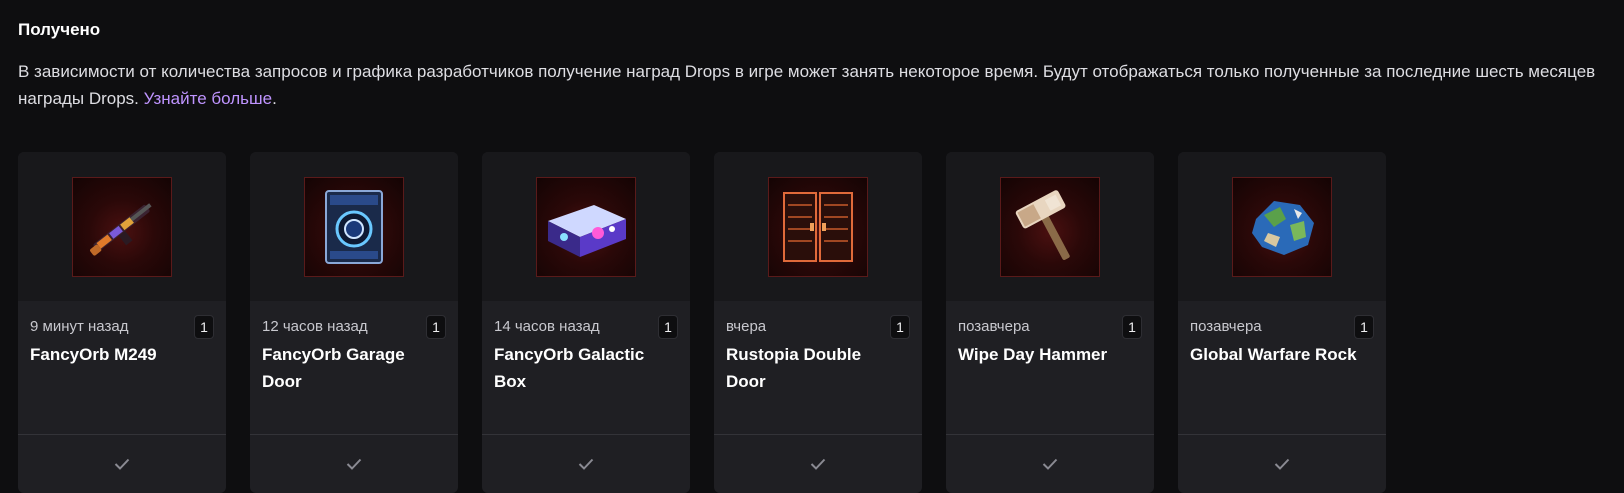 The height and width of the screenshot is (493, 1624). Describe the element at coordinates (122, 367) in the screenshot. I see `drop-info: 9 минут назад 1 FancyOrb M249` at that location.